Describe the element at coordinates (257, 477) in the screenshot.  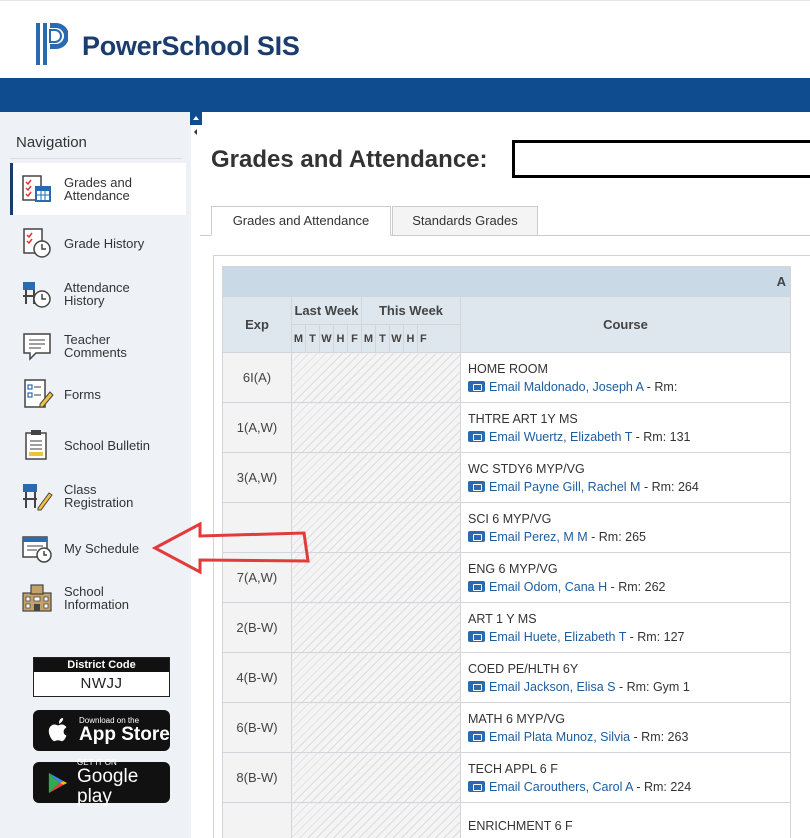
I see `exp-cell: 3(A,W)` at that location.